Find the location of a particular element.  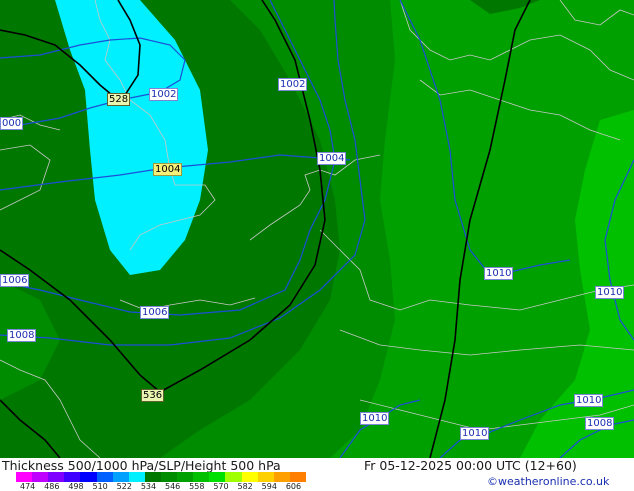

isobar-label: 000 is located at coordinates (12, 123).